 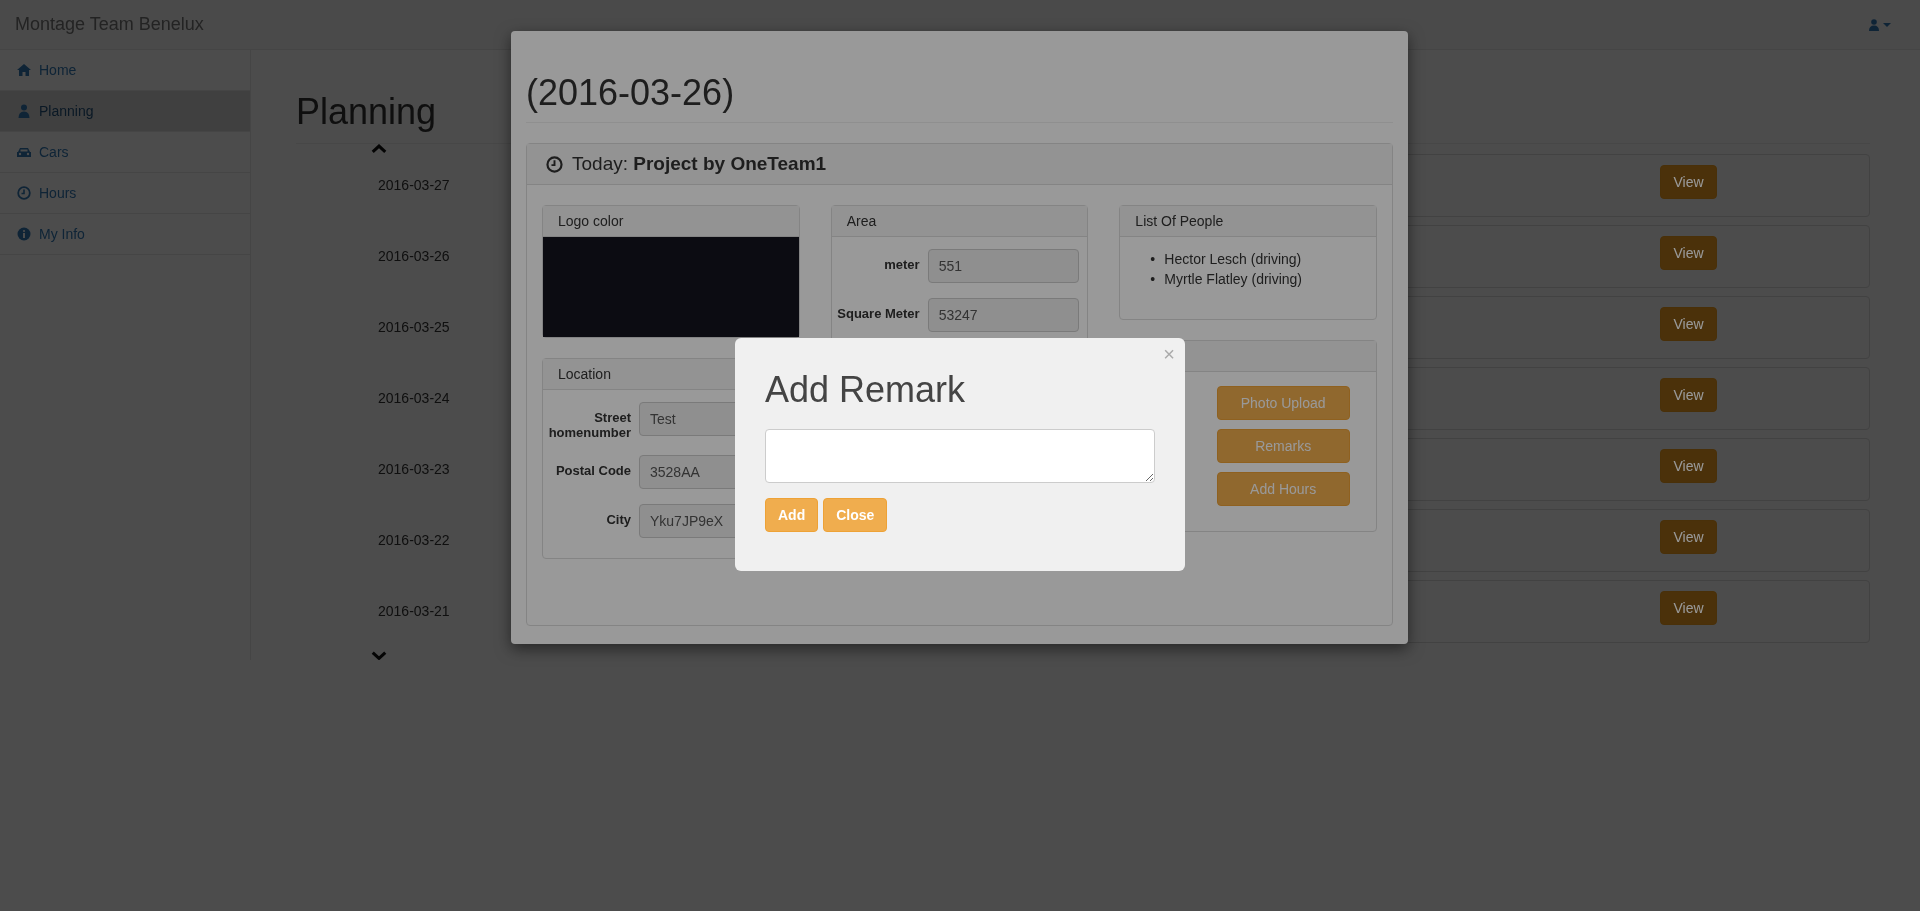 I want to click on day-date: 2016-03-27, so click(x=414, y=185).